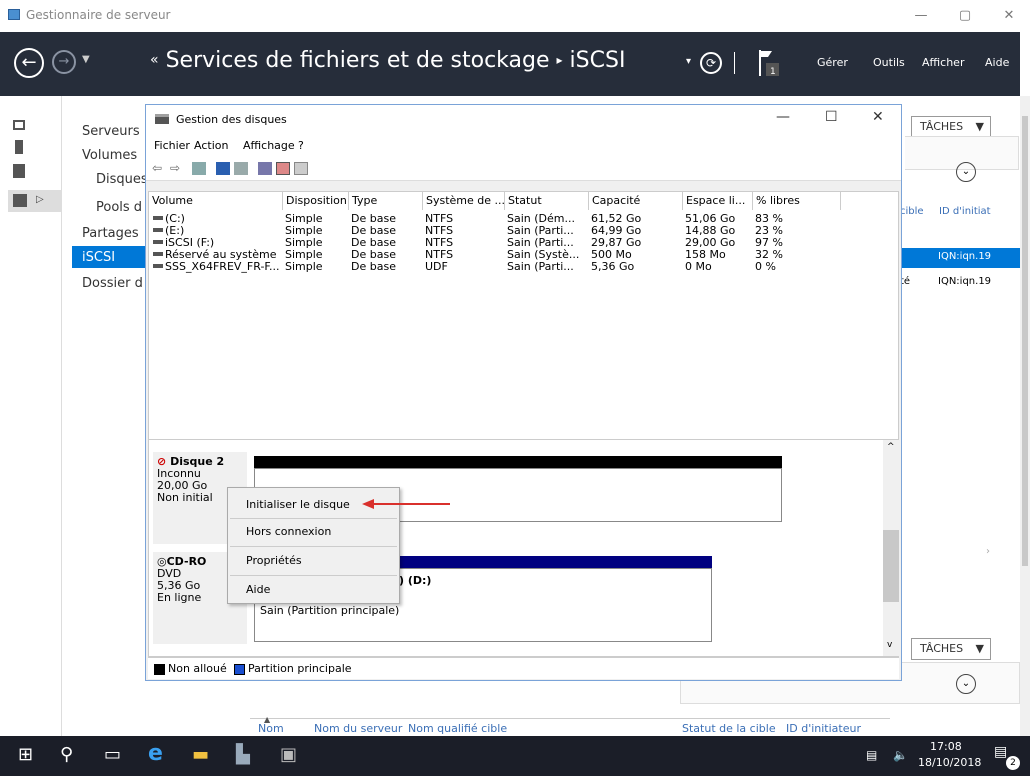 This screenshot has width=1030, height=776. Describe the element at coordinates (921, 16) in the screenshot. I see `minimize-button: —` at that location.